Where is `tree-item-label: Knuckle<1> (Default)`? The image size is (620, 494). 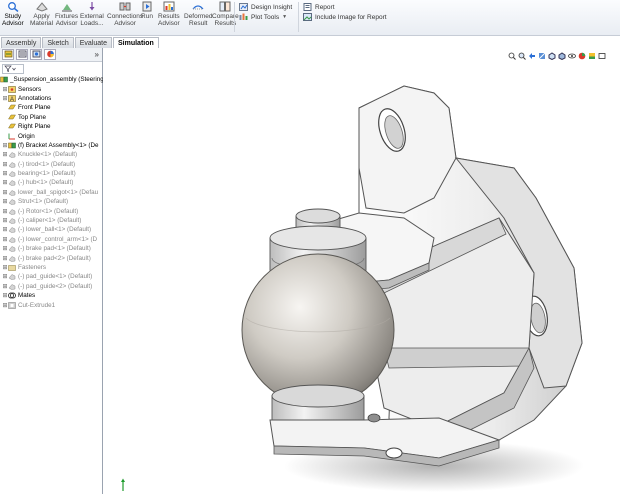
tree-item-label: Knuckle<1> (Default) is located at coordinates (48, 155).